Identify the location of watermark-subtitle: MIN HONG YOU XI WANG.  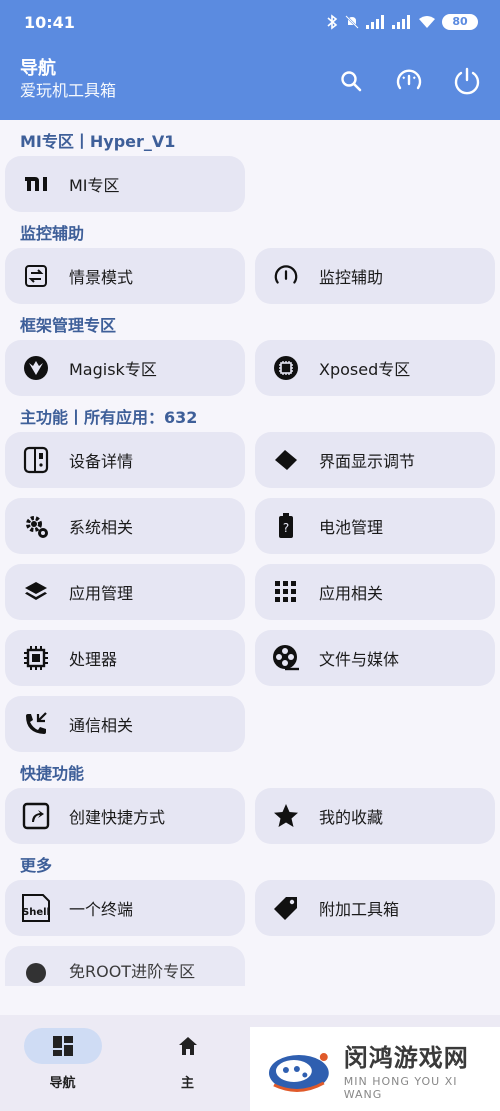
(400, 1087).